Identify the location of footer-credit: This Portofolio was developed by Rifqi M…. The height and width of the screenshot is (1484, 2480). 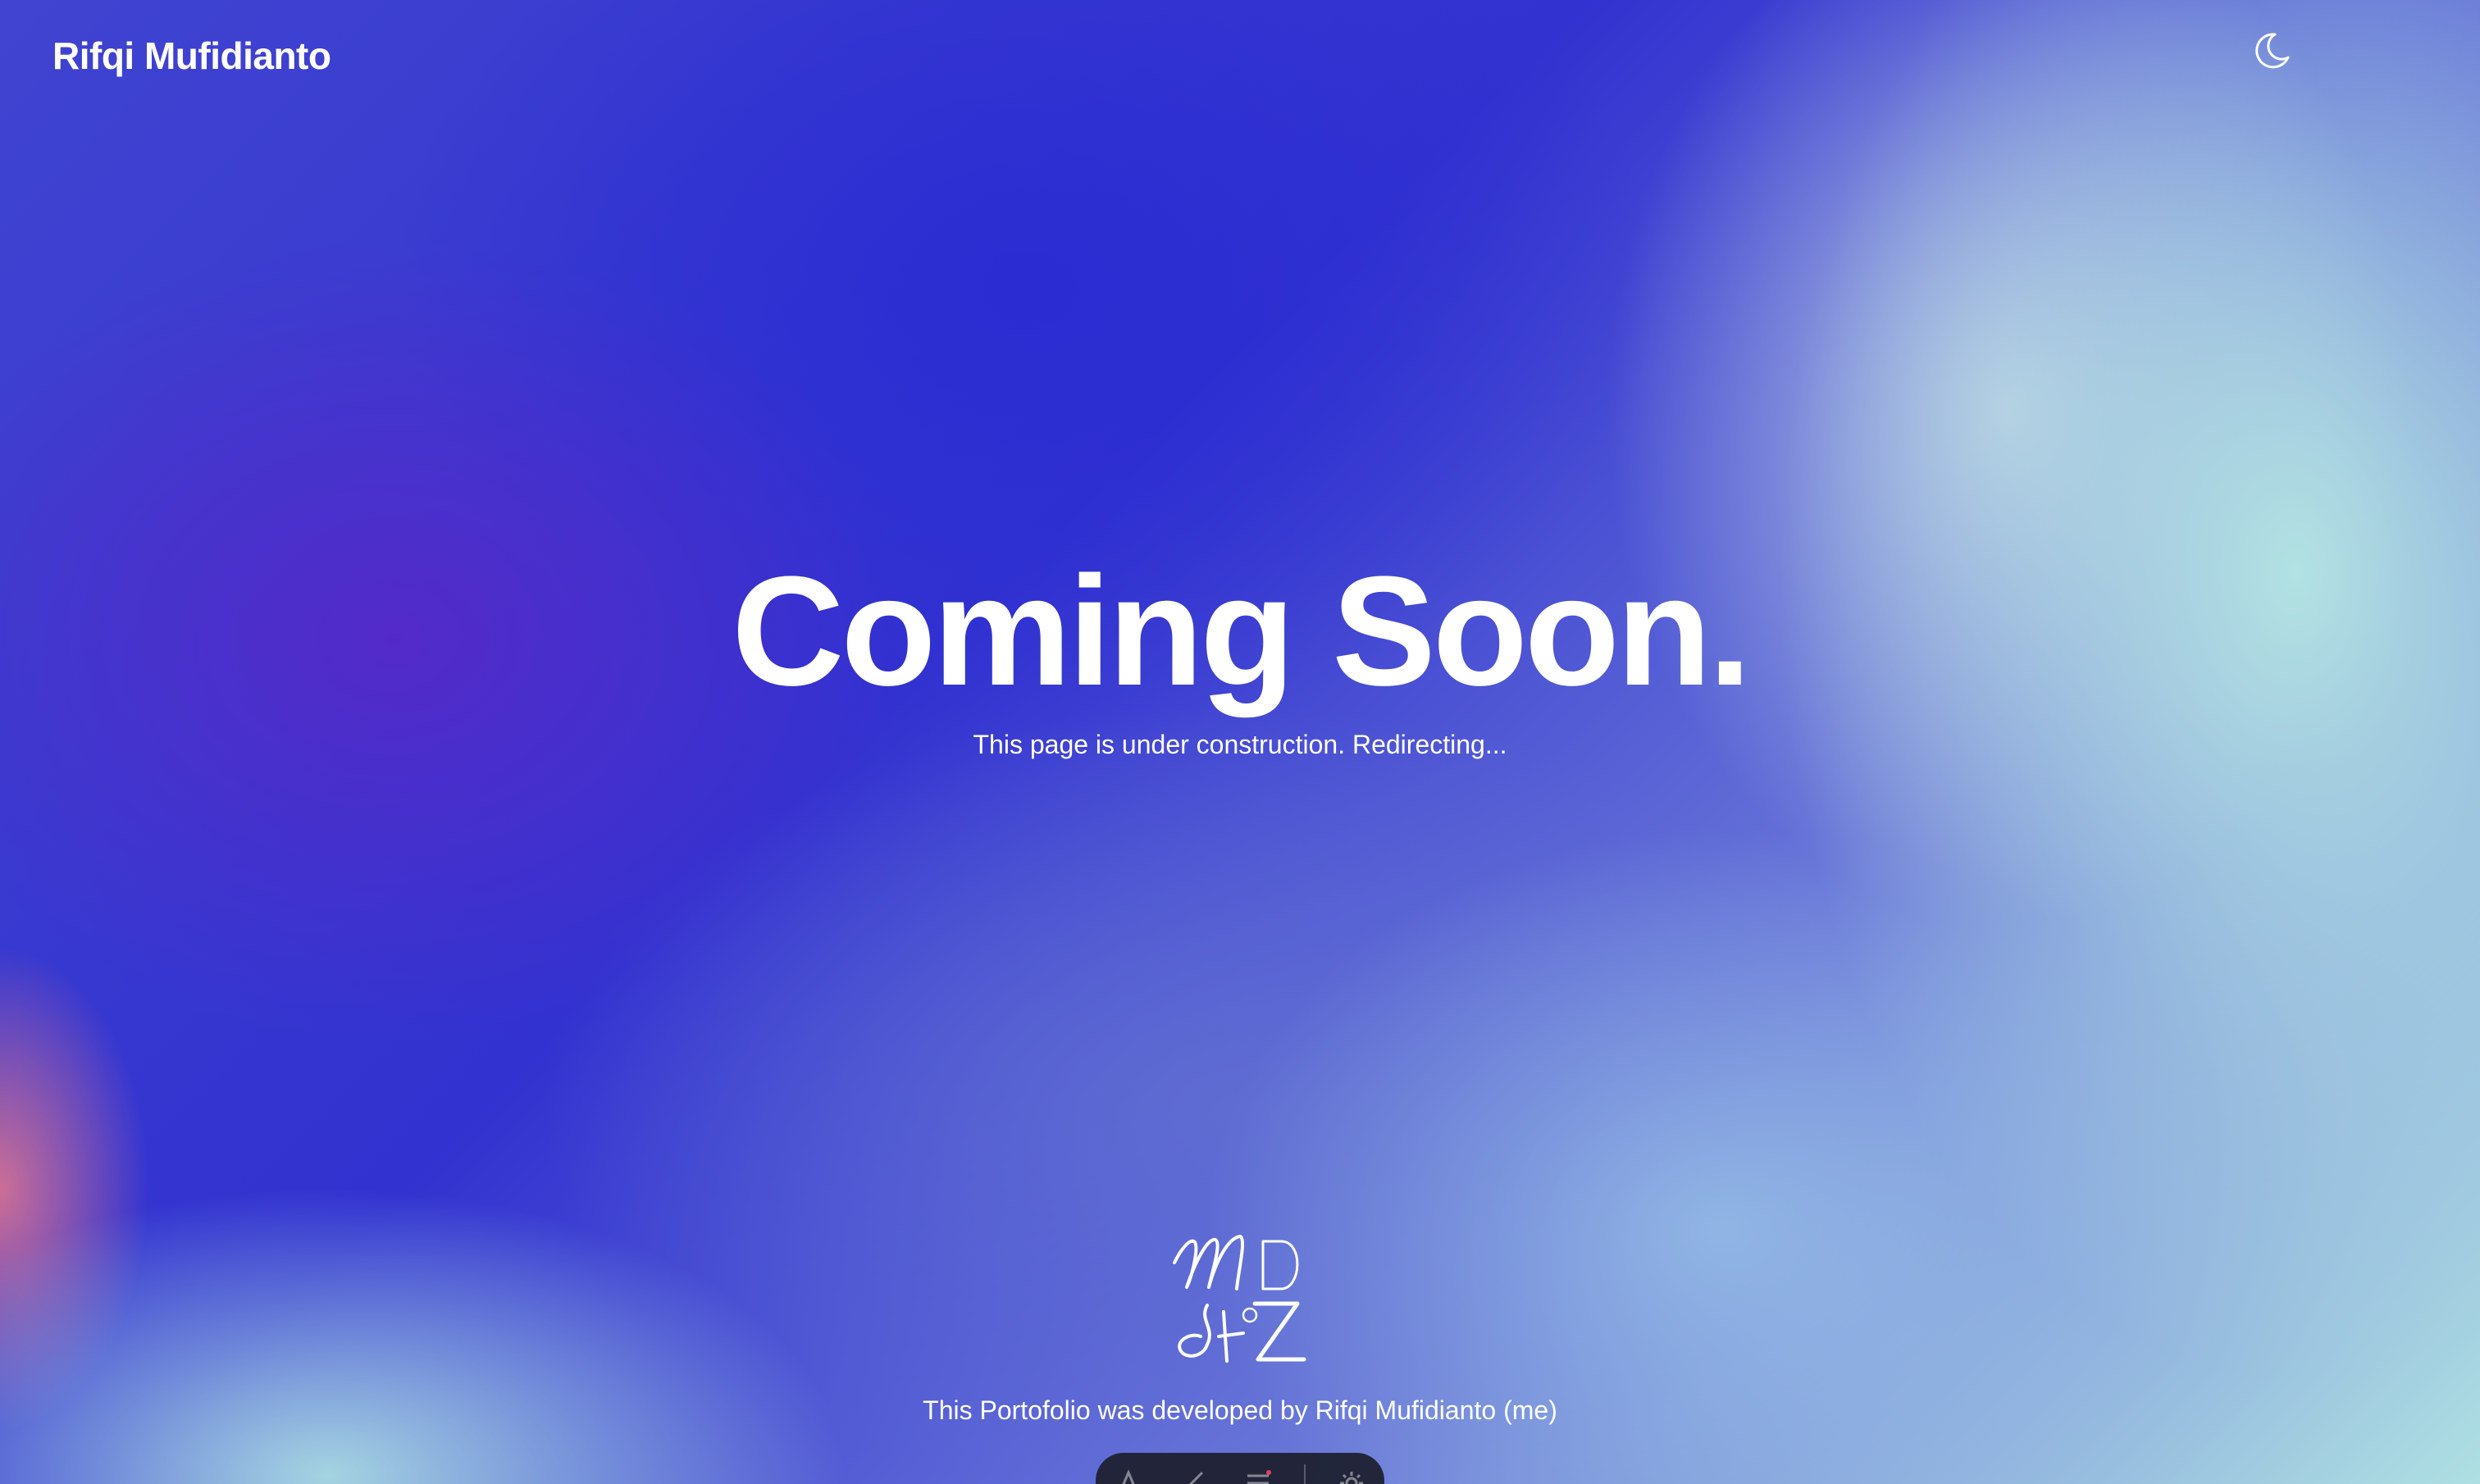
(1240, 1410).